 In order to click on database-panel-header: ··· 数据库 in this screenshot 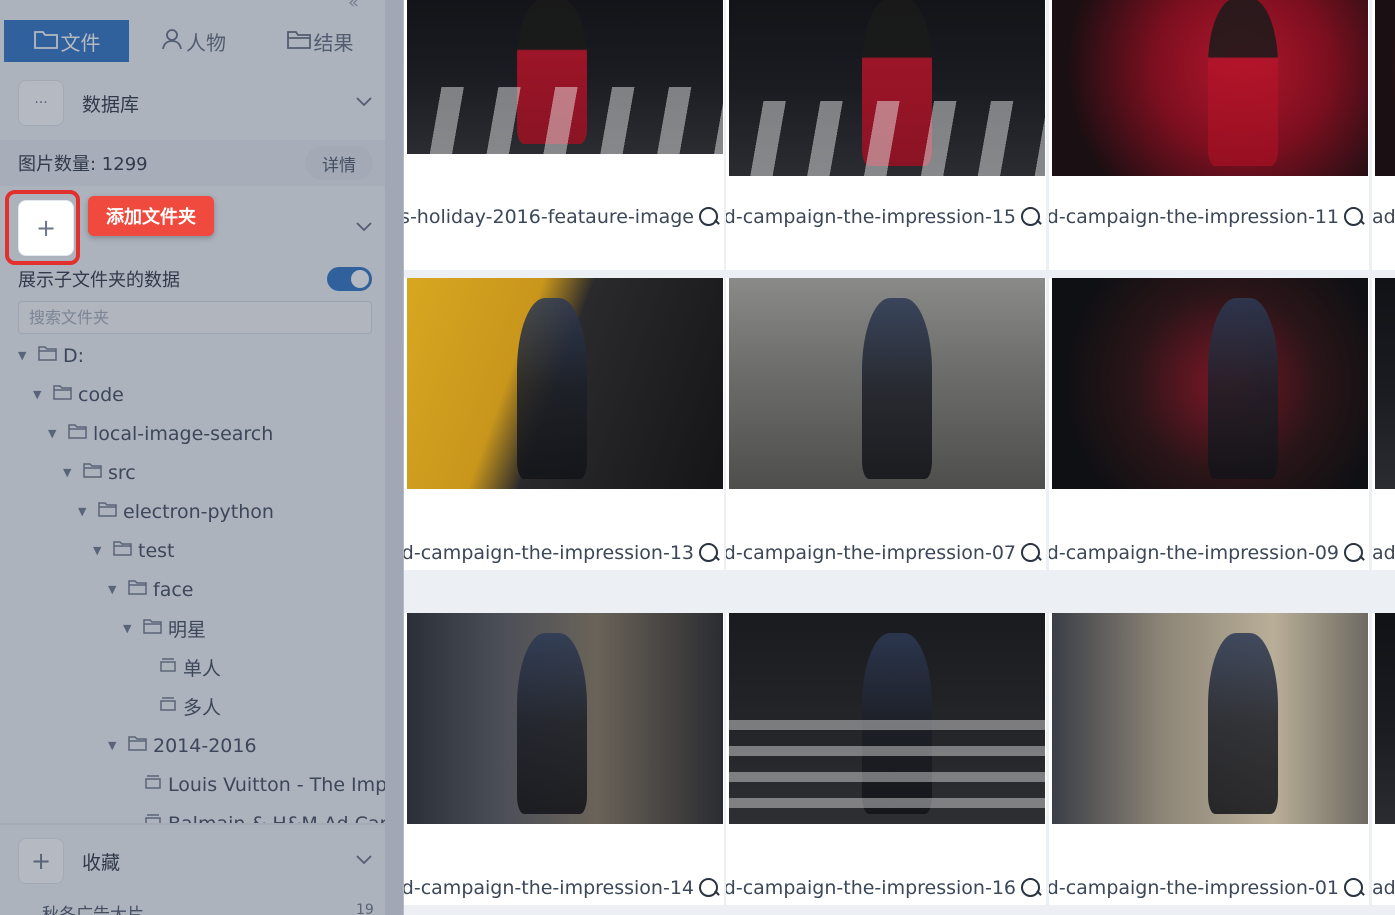, I will do `click(200, 103)`.